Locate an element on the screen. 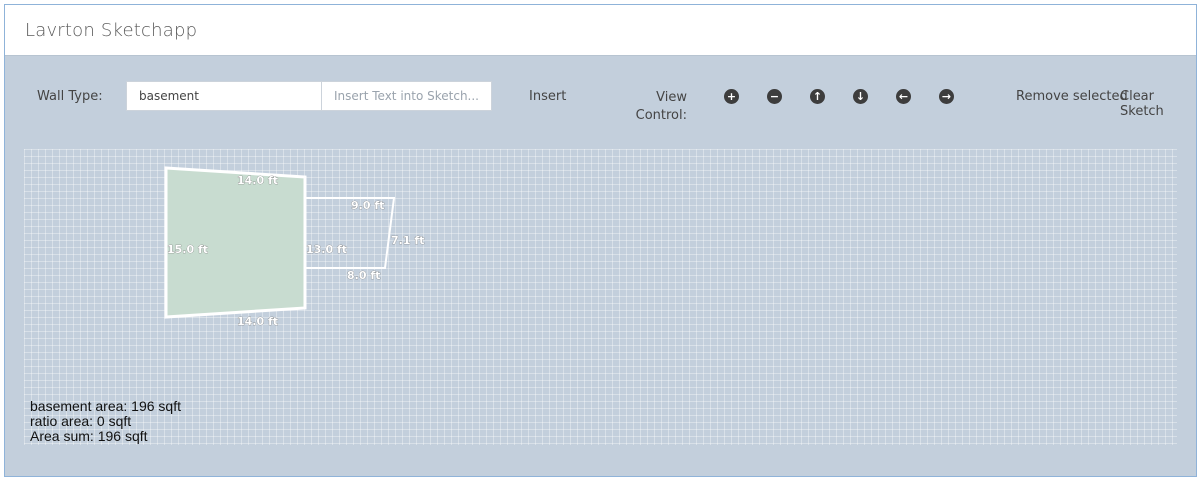 The image size is (1203, 485). remove-selected-button: Remove selected is located at coordinates (1072, 96).